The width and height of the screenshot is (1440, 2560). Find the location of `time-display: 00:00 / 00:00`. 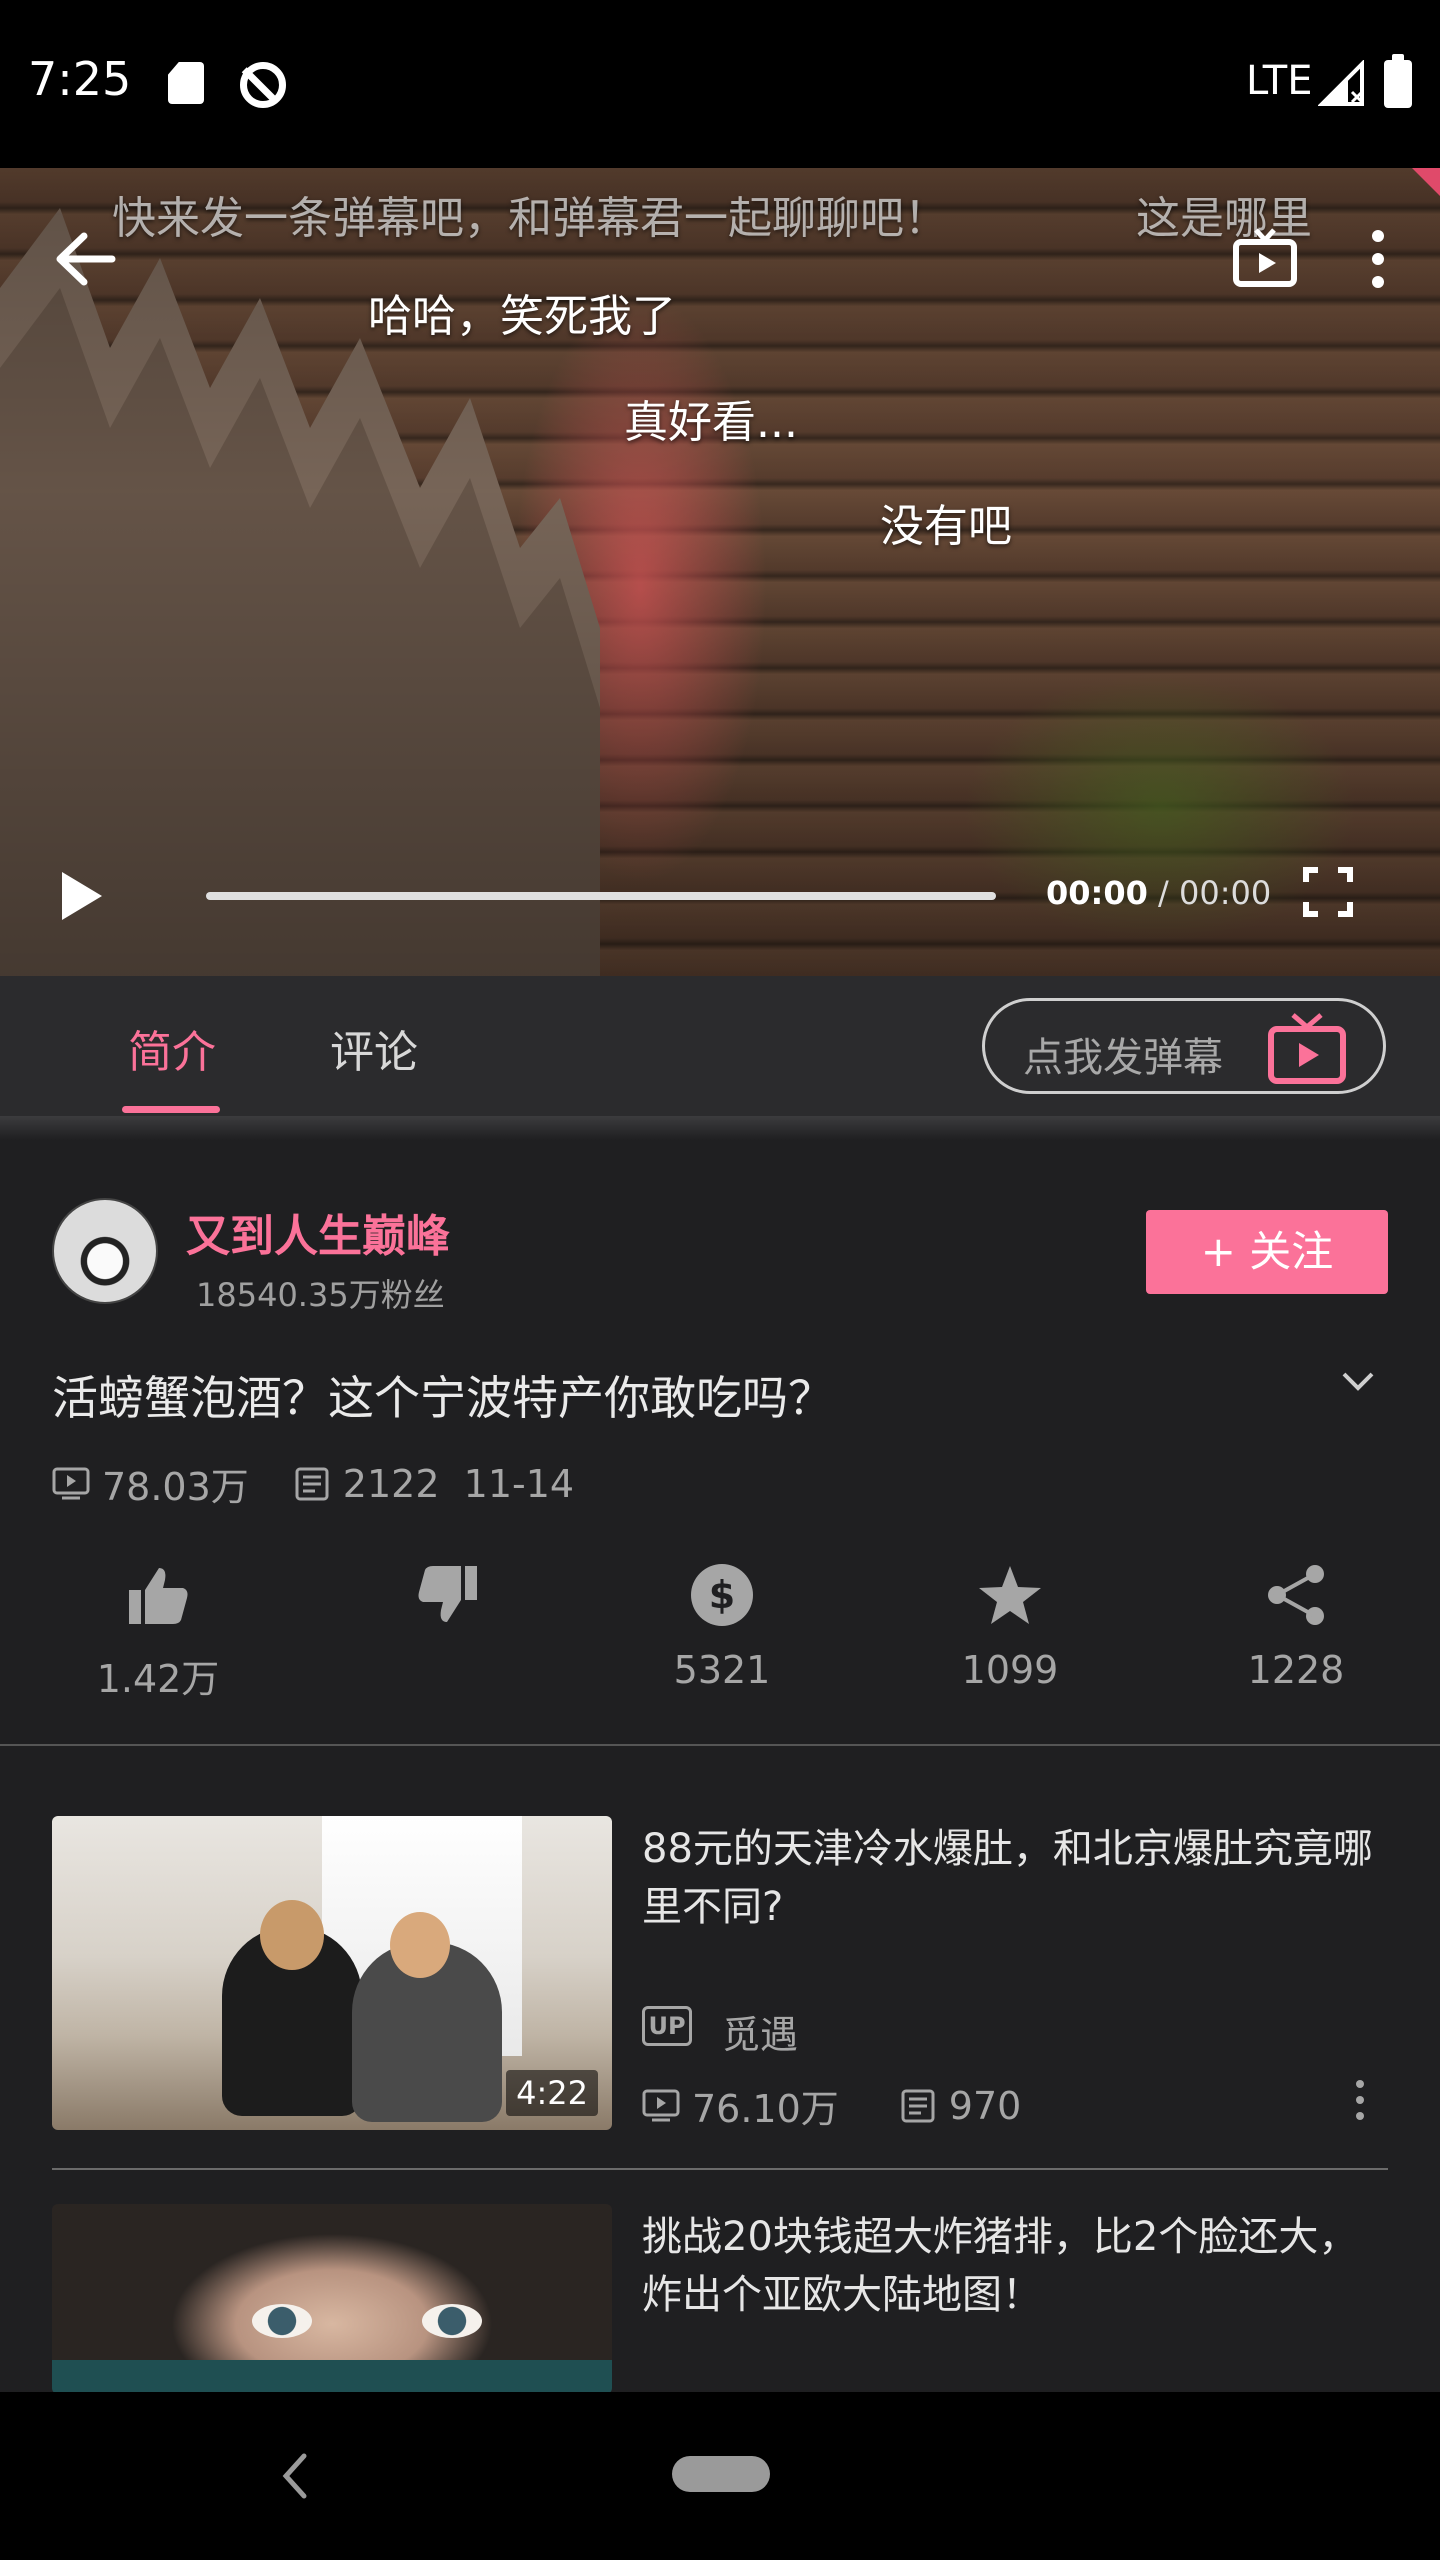

time-display: 00:00 / 00:00 is located at coordinates (1158, 893).